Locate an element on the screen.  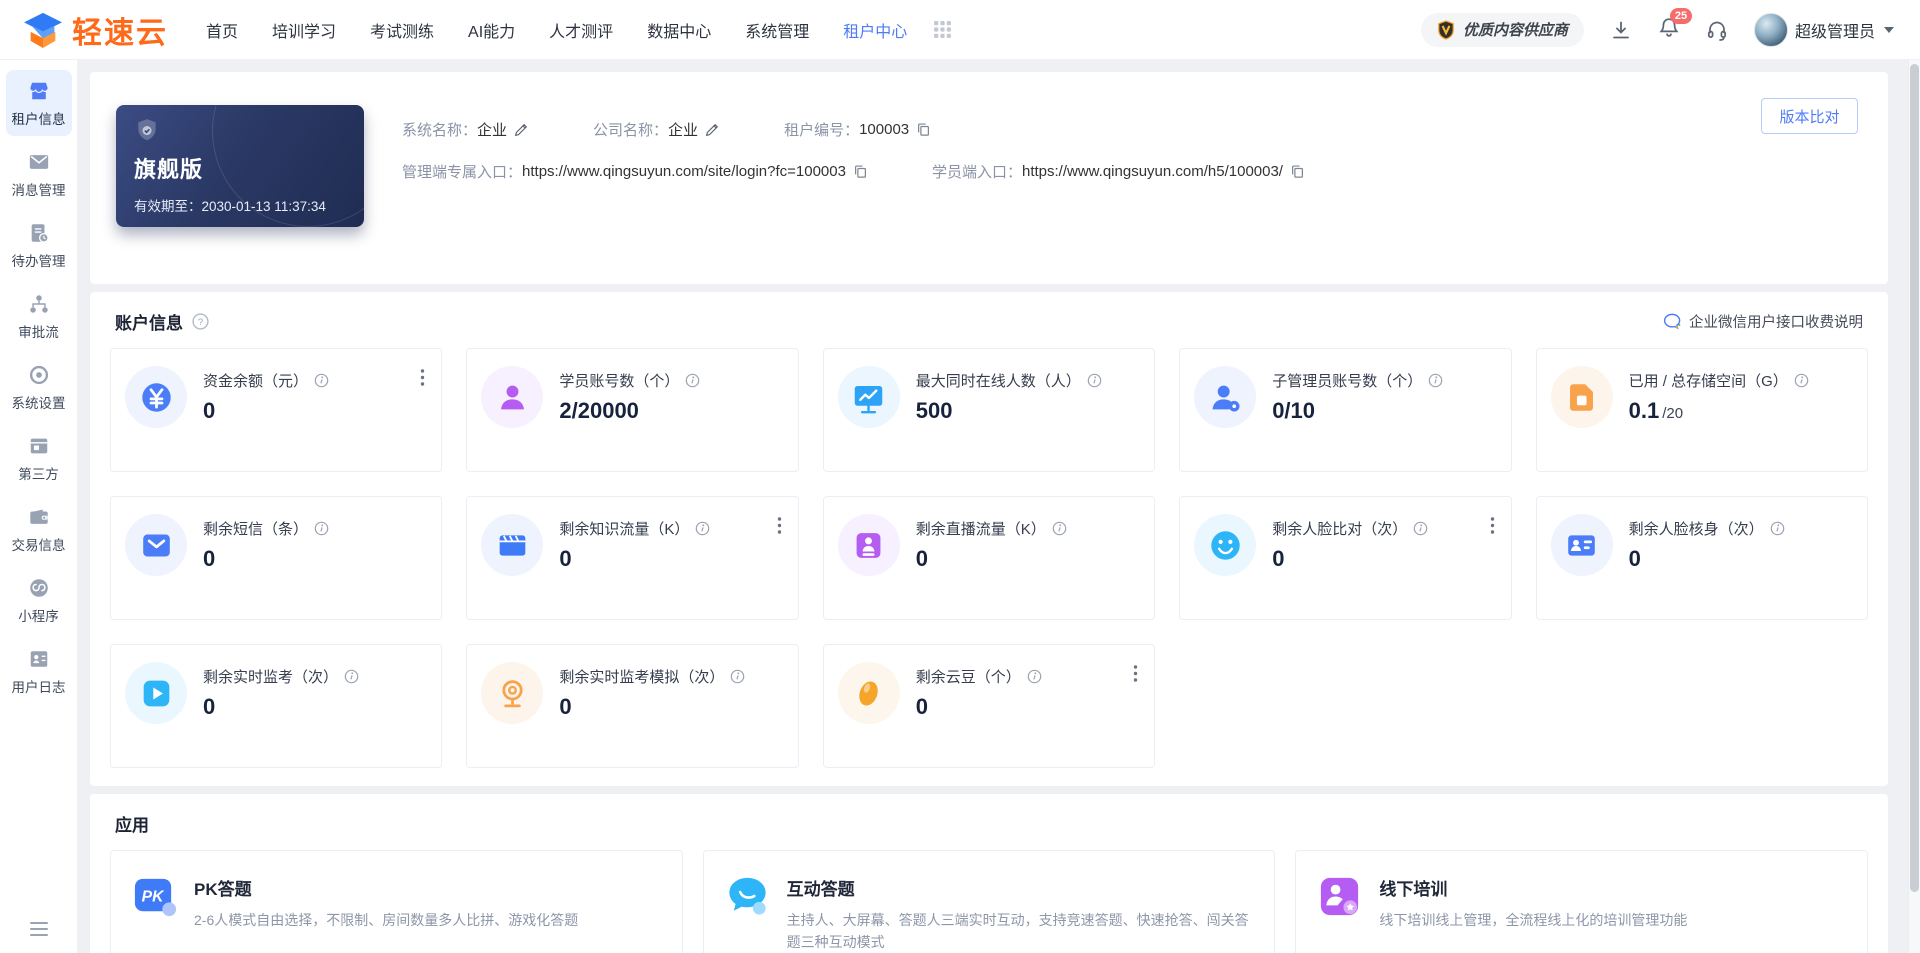
plan-version-card: 旗舰版 有效期至：2030-01-13 11:37:34 is located at coordinates (240, 166).